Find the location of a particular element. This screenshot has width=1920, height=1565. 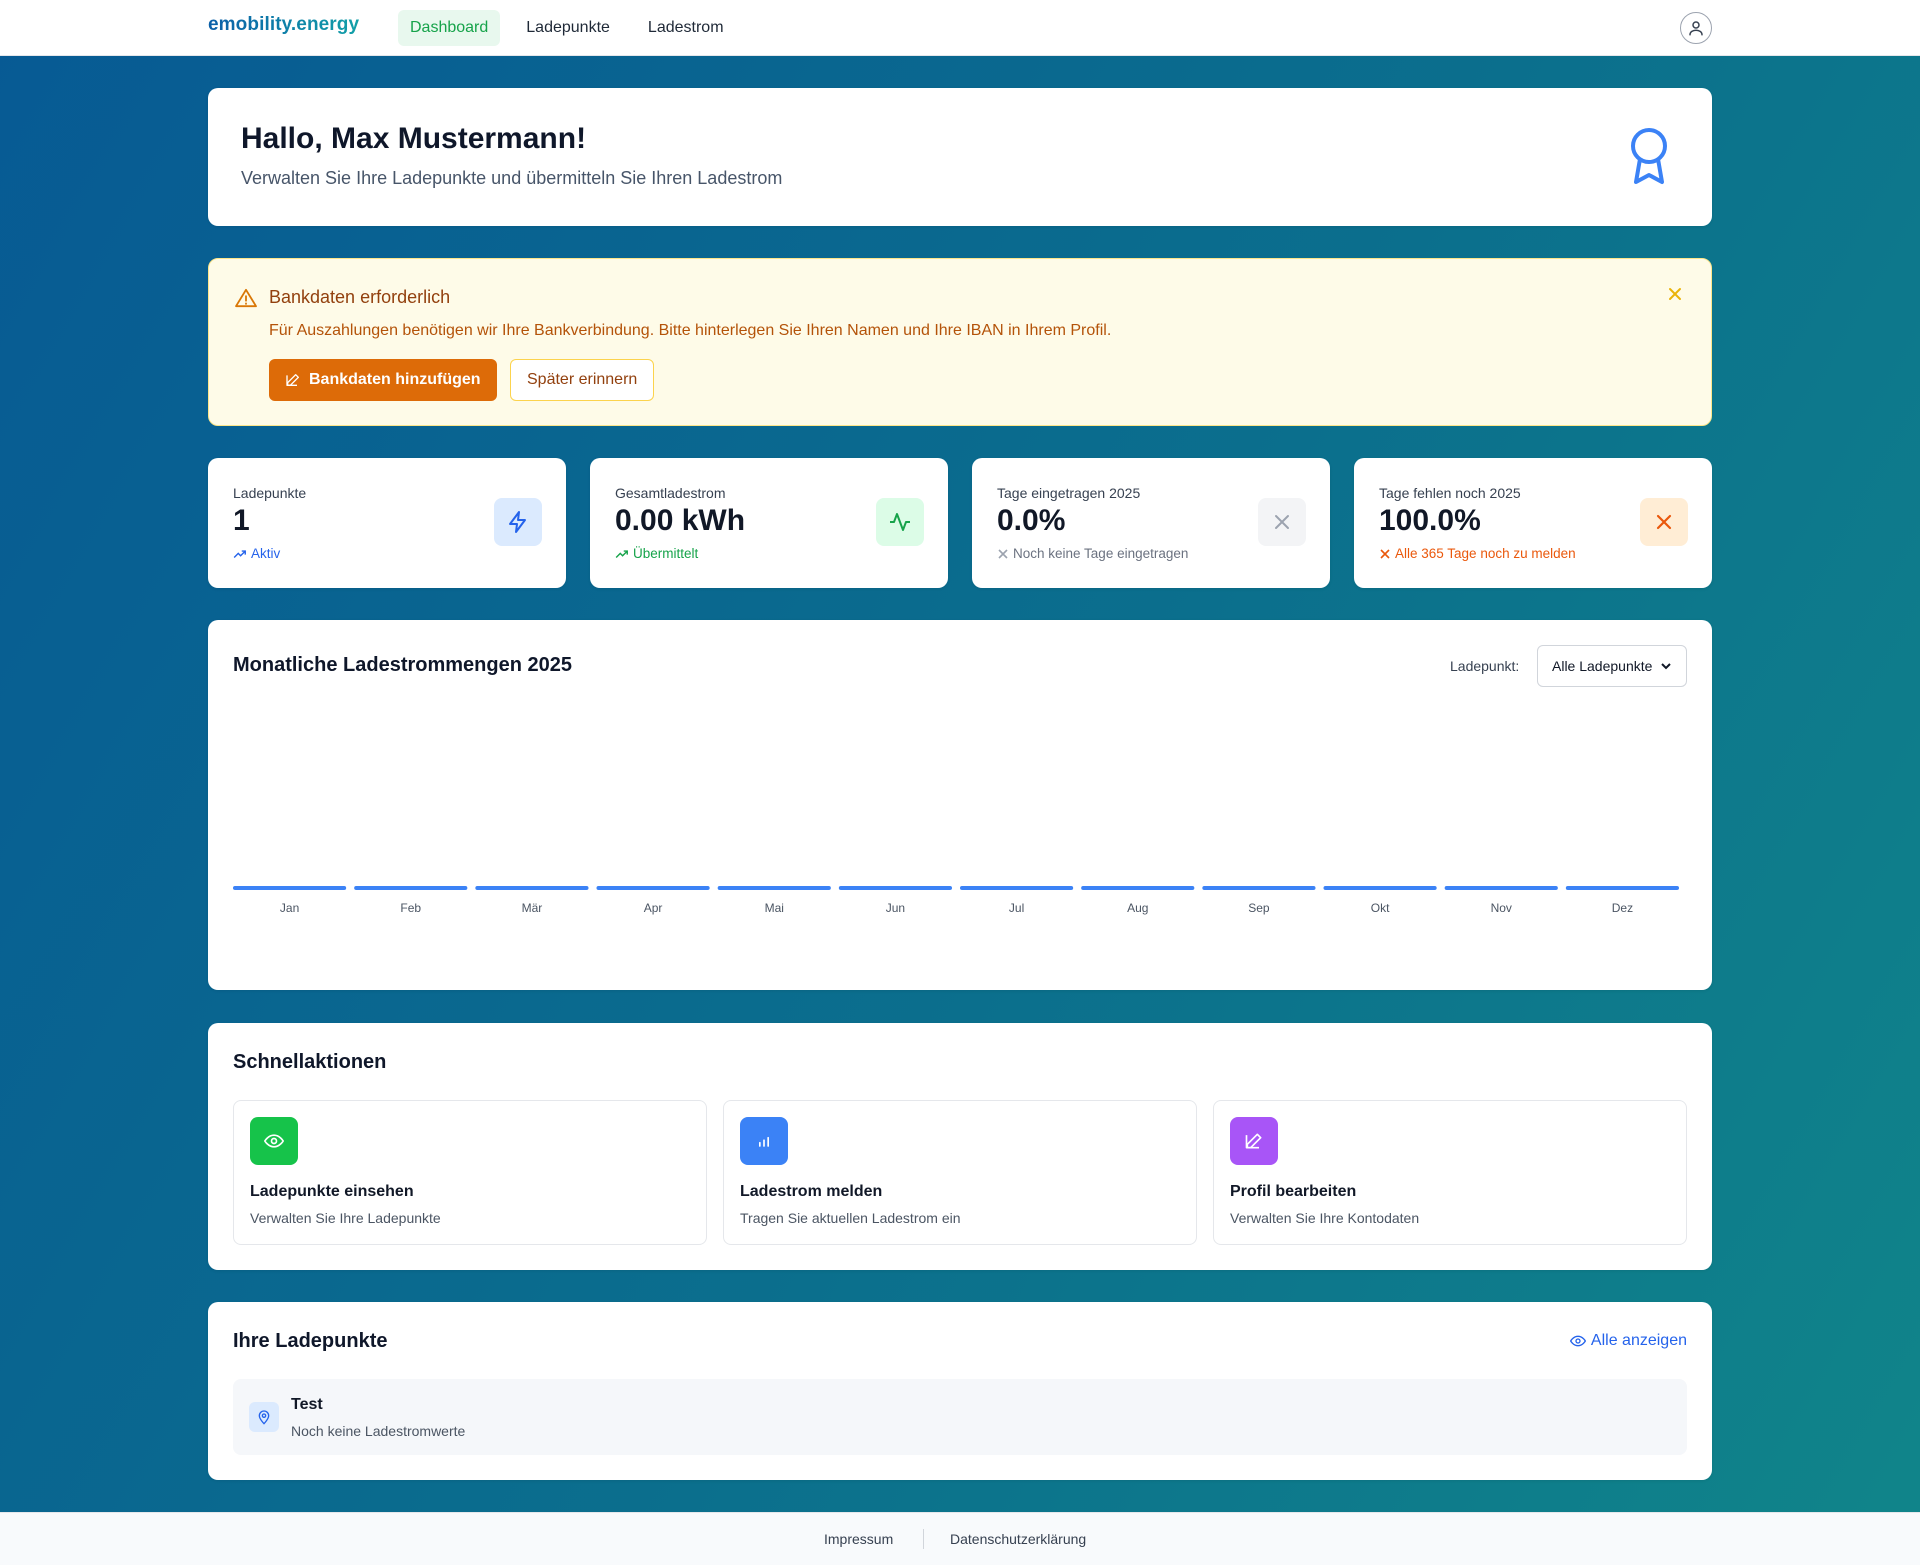

logo: emobility.energy is located at coordinates (283, 25).